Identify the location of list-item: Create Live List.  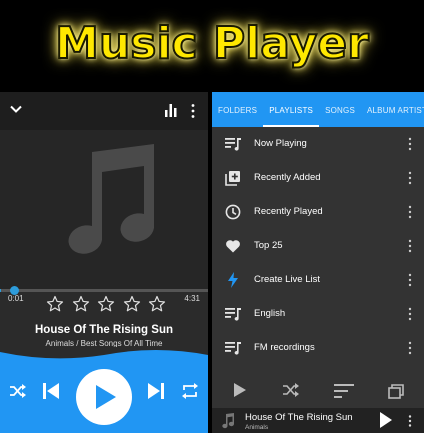
(318, 280).